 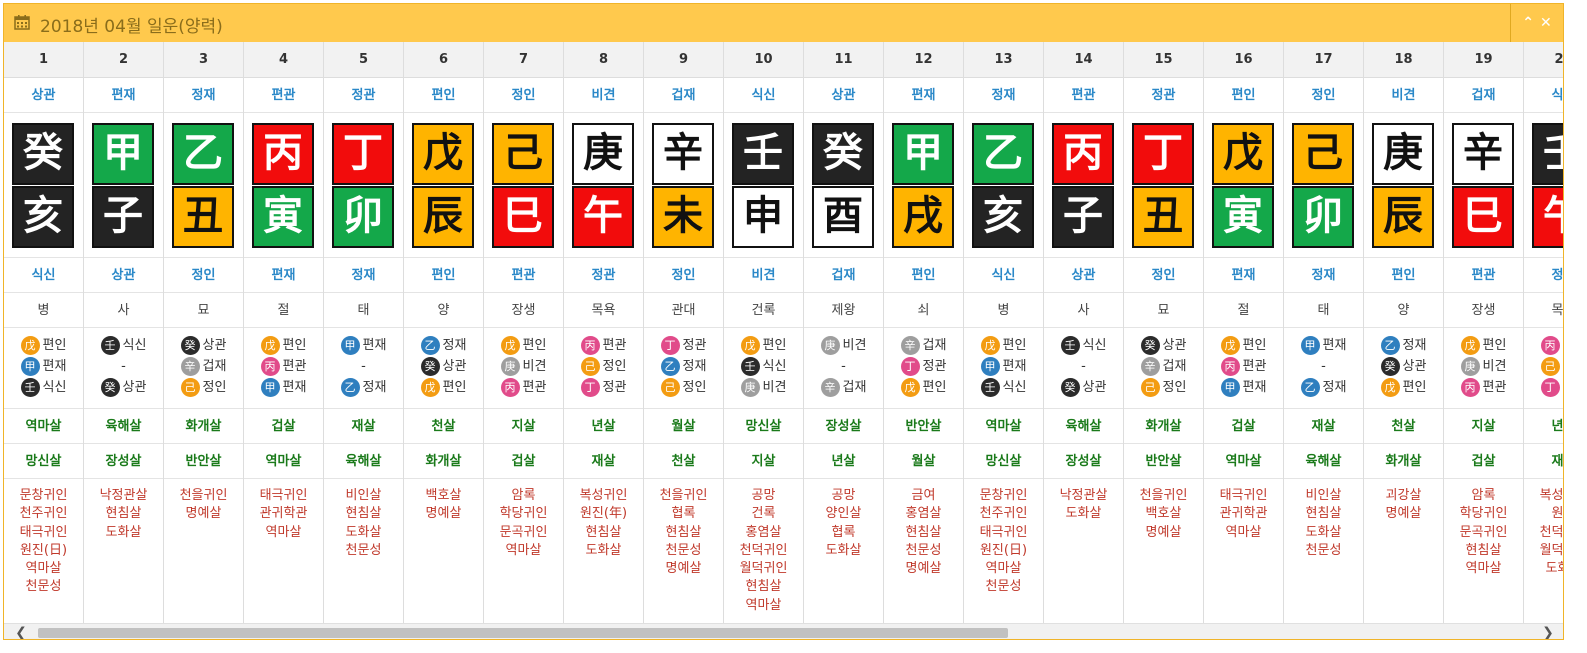 I want to click on hidden-stems: 乙 정재 癸 상관 戊 편인, so click(x=1403, y=368).